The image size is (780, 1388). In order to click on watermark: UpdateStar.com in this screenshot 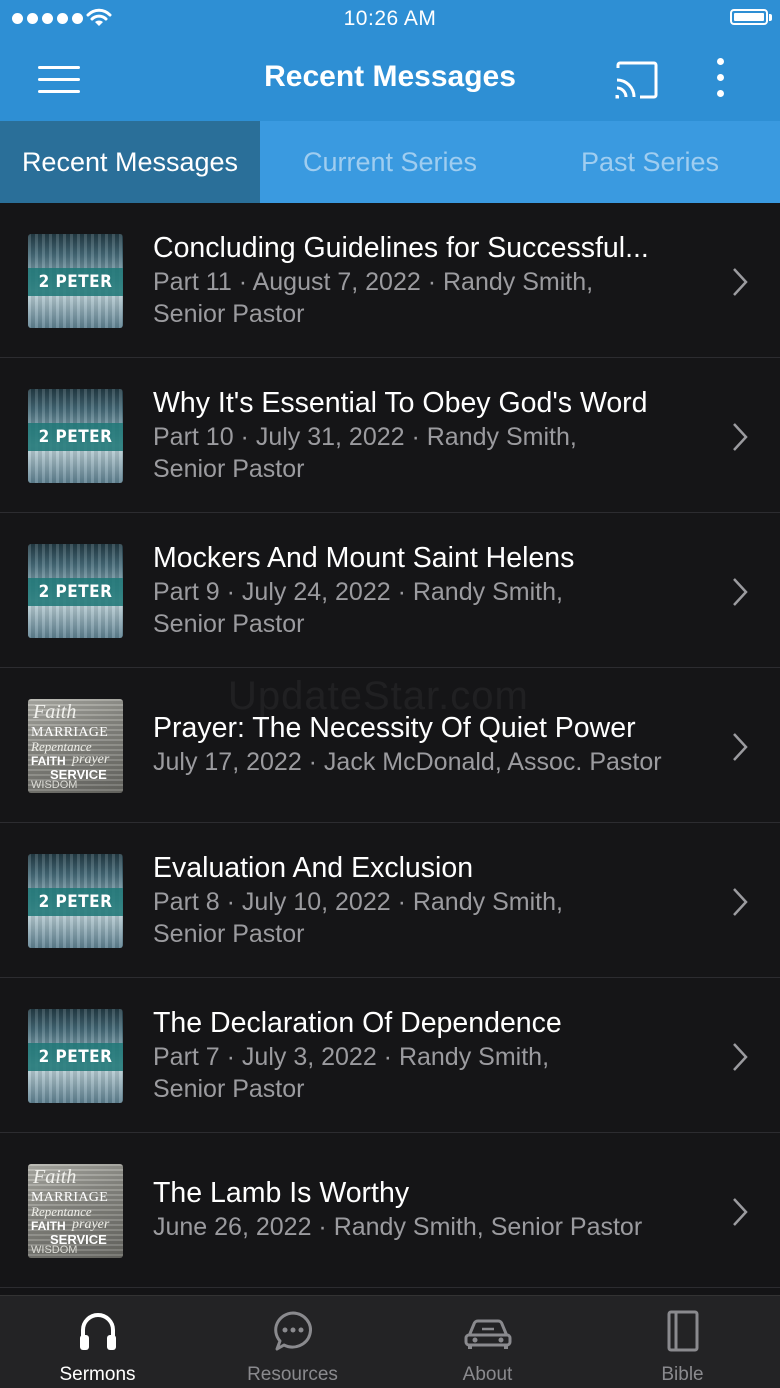, I will do `click(378, 696)`.